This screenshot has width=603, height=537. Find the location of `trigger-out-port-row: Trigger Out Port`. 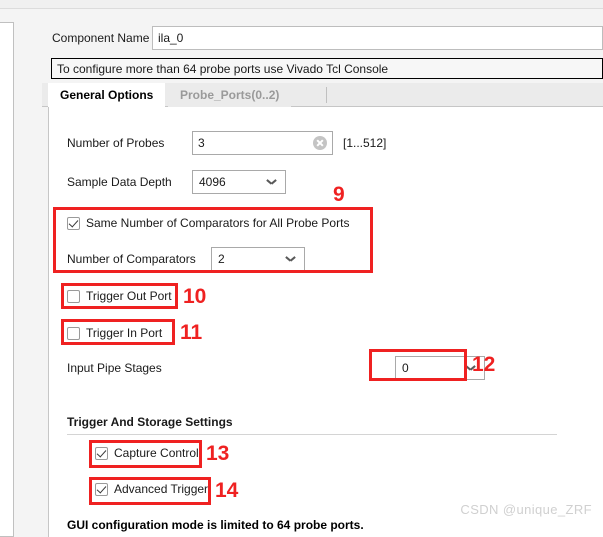

trigger-out-port-row: Trigger Out Port is located at coordinates (119, 296).